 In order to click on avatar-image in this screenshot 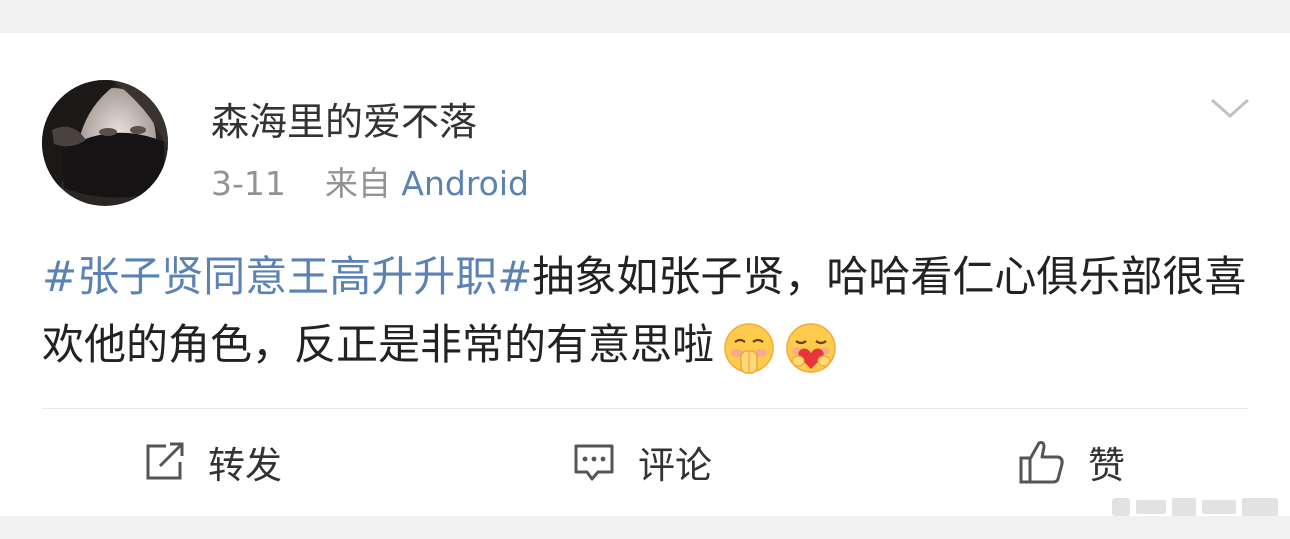, I will do `click(105, 143)`.